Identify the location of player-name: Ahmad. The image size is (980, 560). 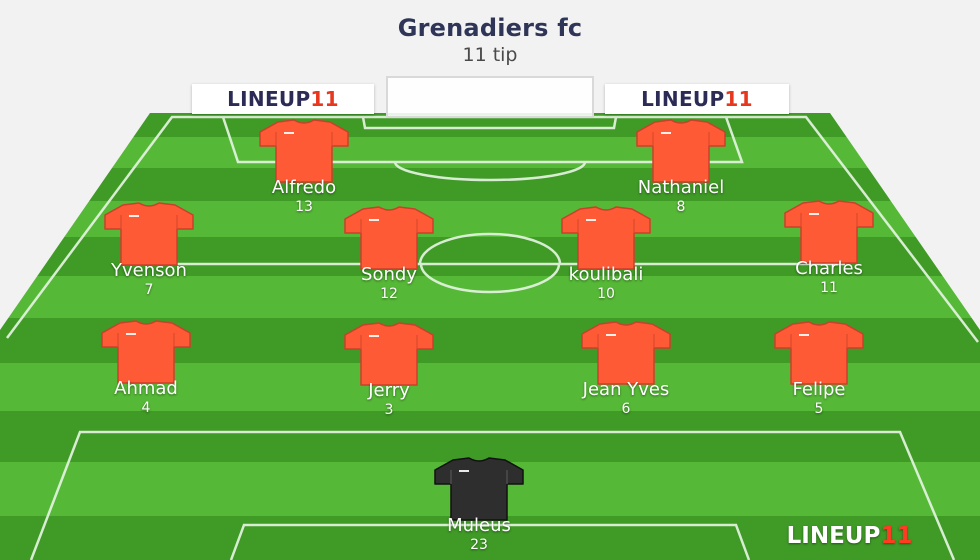
(146, 388).